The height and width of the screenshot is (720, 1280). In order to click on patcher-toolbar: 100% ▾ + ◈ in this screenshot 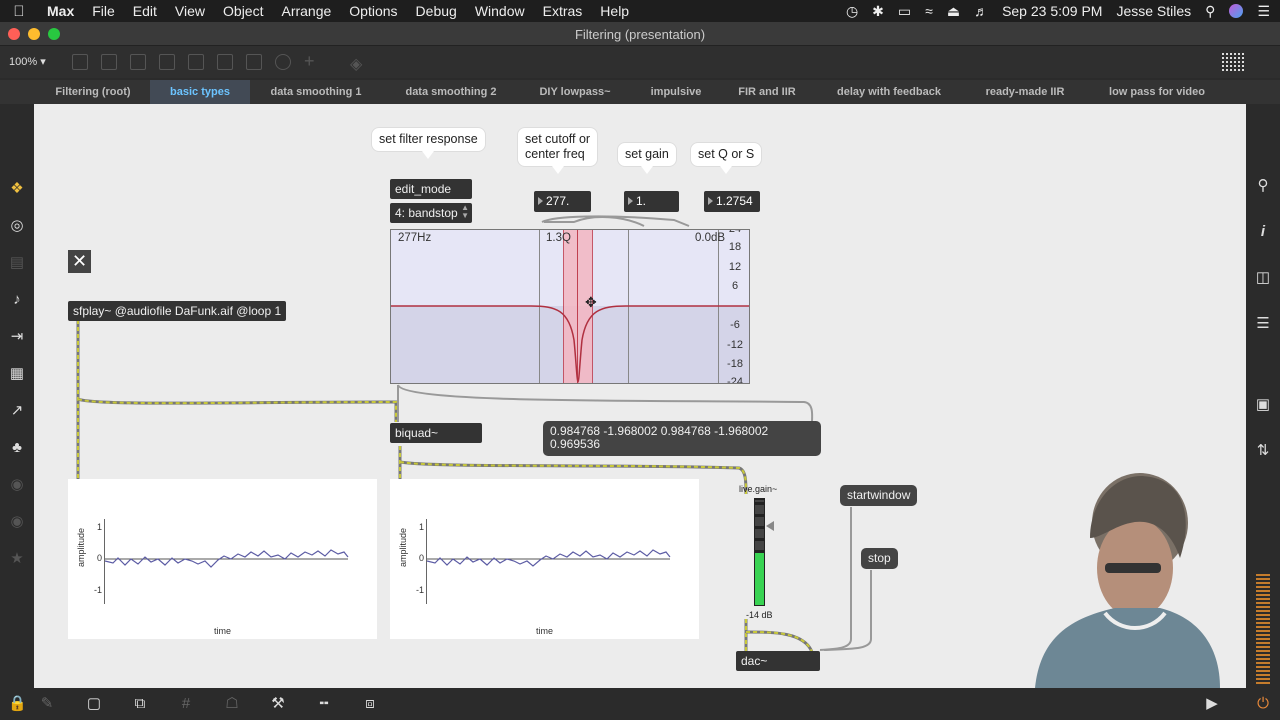, I will do `click(640, 62)`.